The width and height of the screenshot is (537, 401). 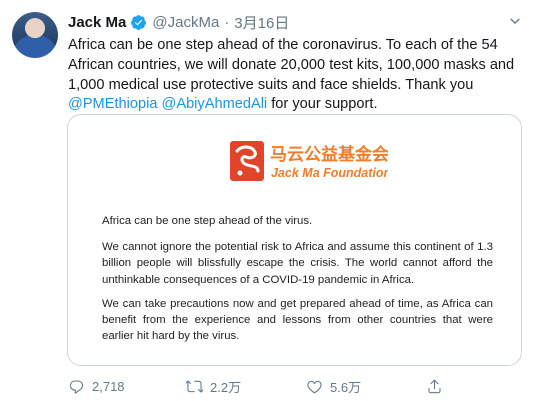 I want to click on like-button: 5.6万, so click(x=366, y=386).